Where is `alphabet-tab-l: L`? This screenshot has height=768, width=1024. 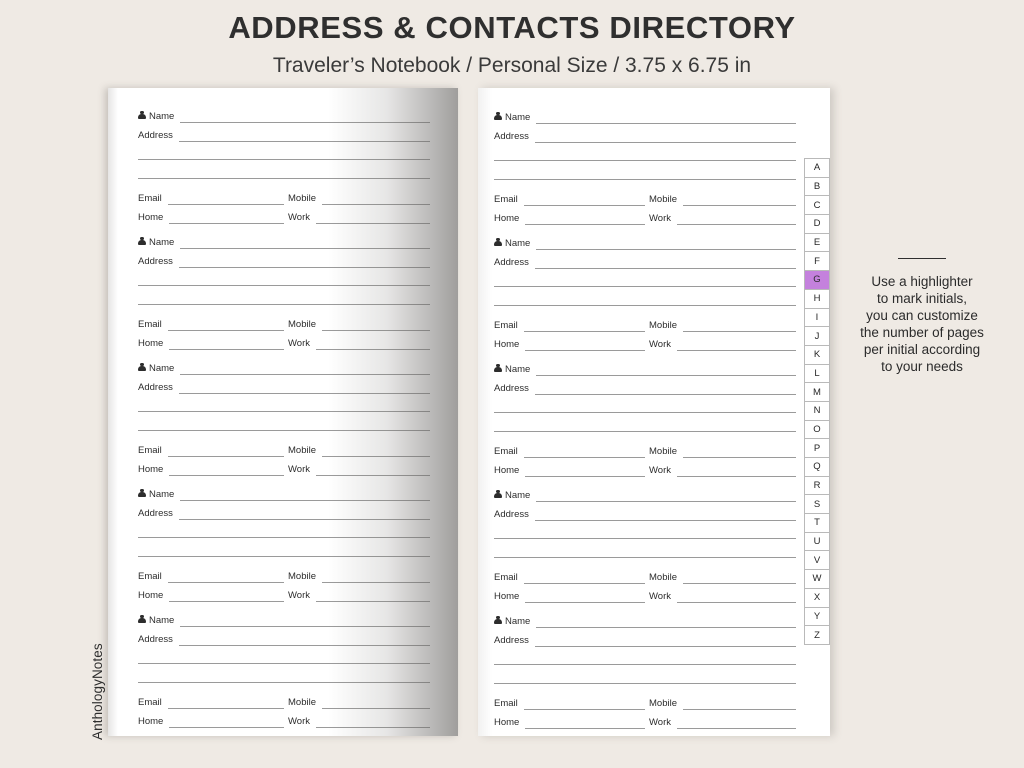 alphabet-tab-l: L is located at coordinates (817, 374).